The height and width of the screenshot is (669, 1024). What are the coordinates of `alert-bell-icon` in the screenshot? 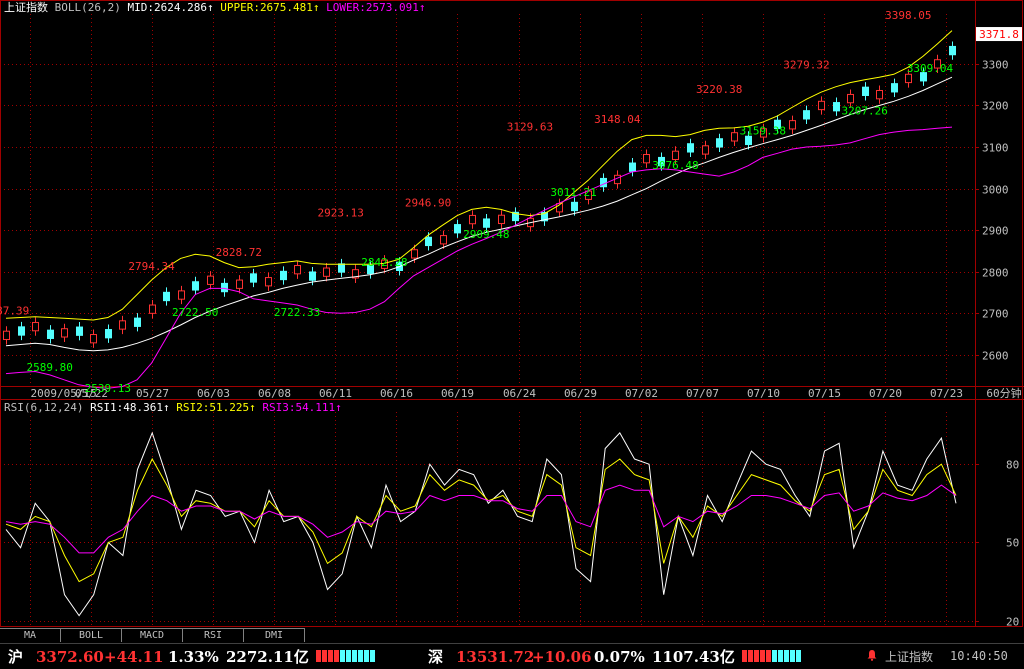 It's located at (872, 655).